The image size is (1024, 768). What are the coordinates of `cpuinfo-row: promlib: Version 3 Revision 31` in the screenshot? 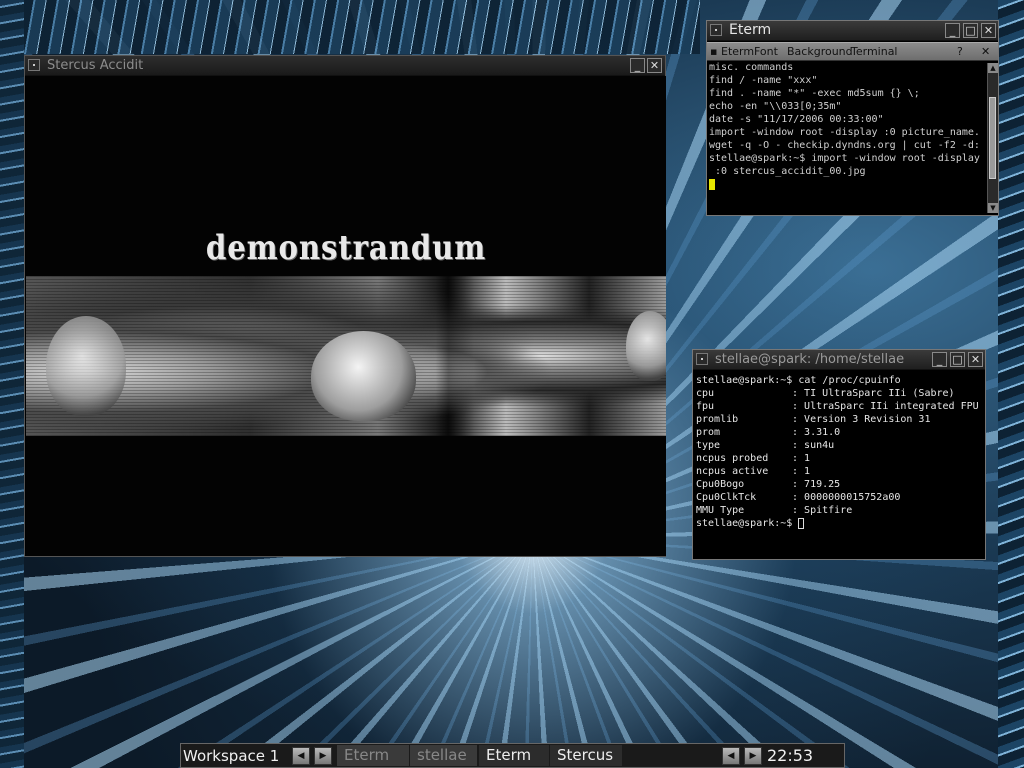 It's located at (840, 419).